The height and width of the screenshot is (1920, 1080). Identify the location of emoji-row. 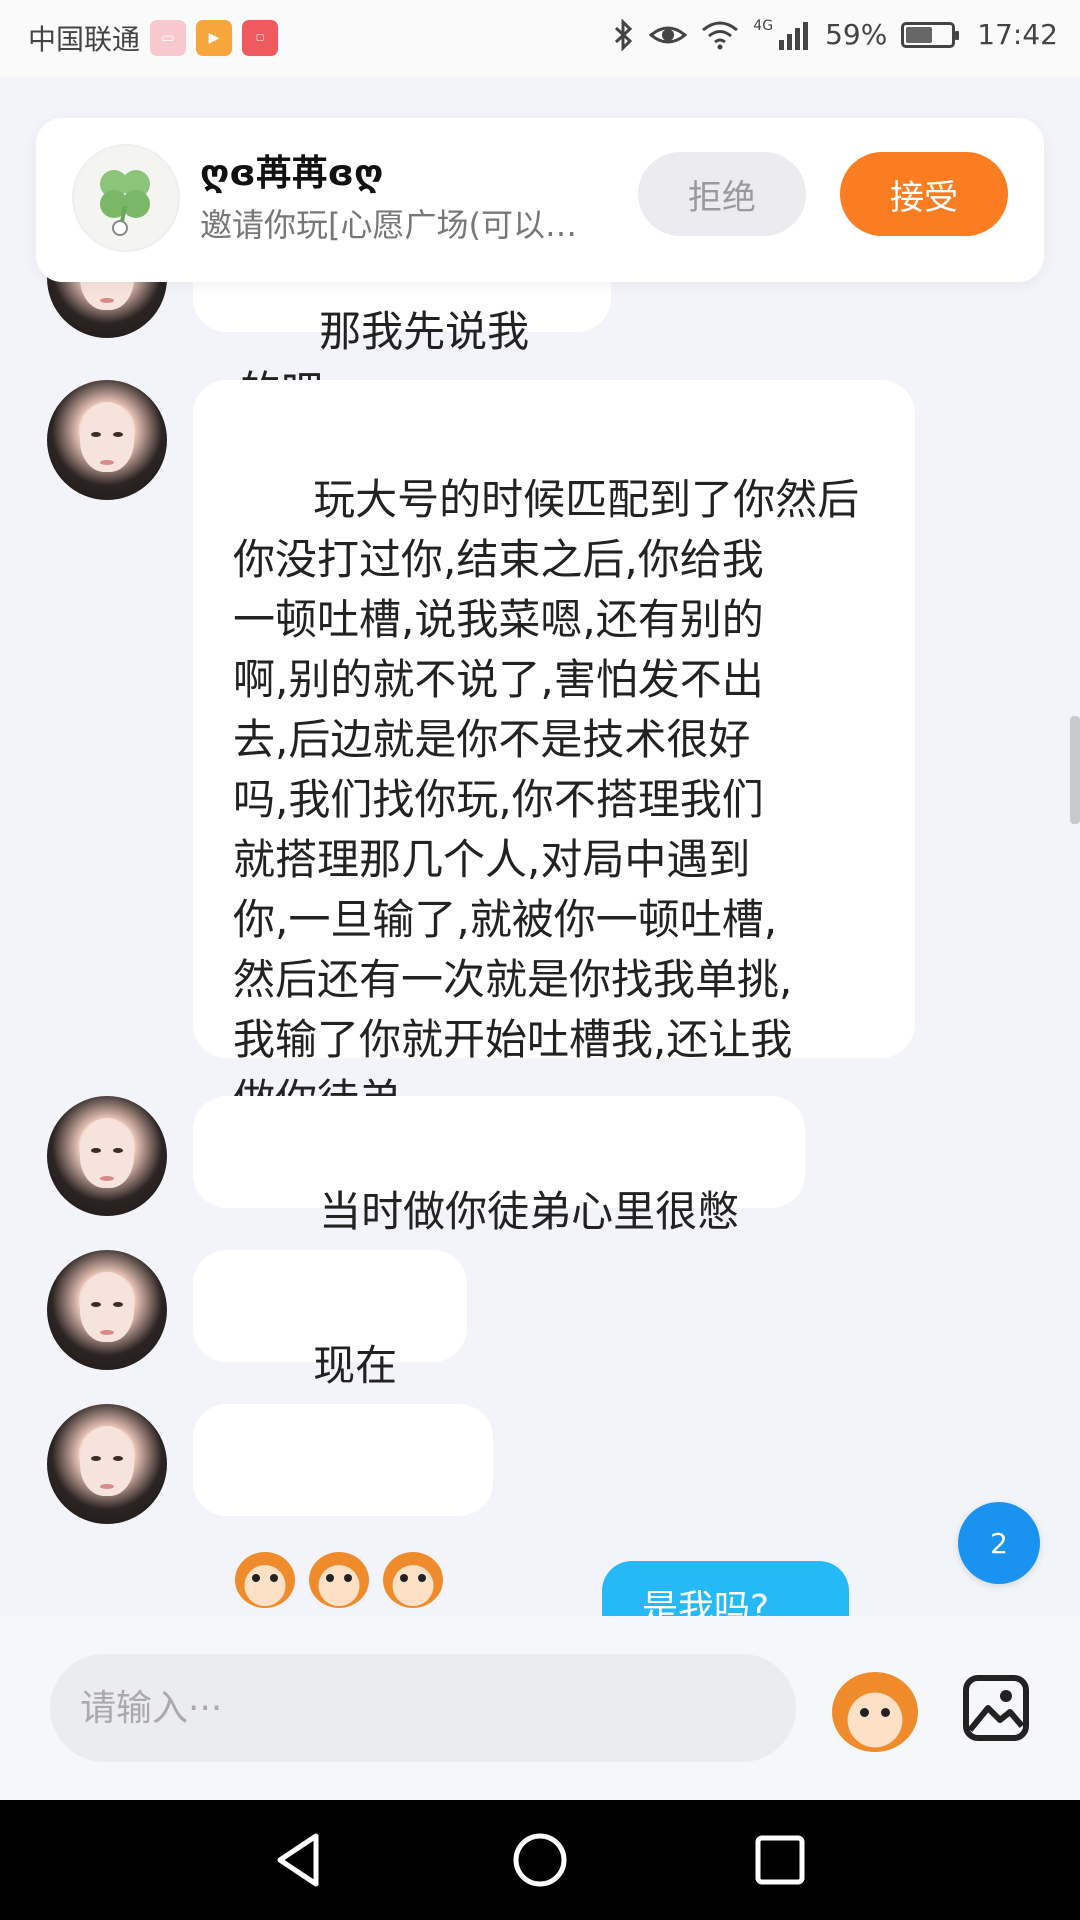
(343, 1580).